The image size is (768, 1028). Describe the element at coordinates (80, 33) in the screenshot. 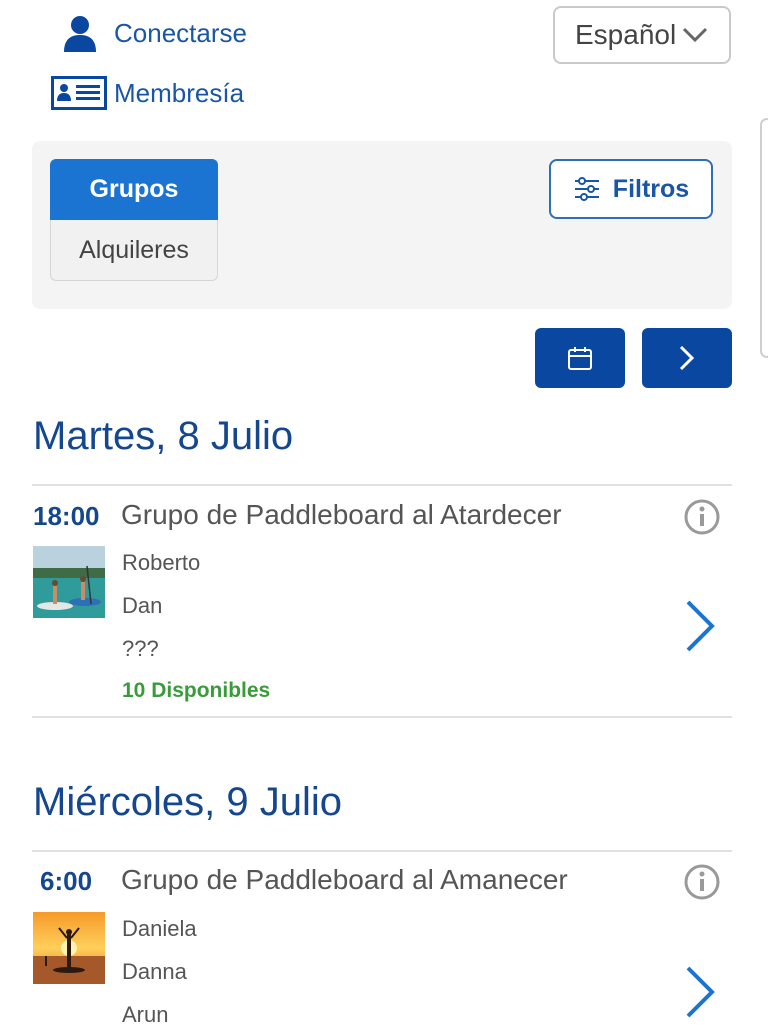

I see `user-icon` at that location.